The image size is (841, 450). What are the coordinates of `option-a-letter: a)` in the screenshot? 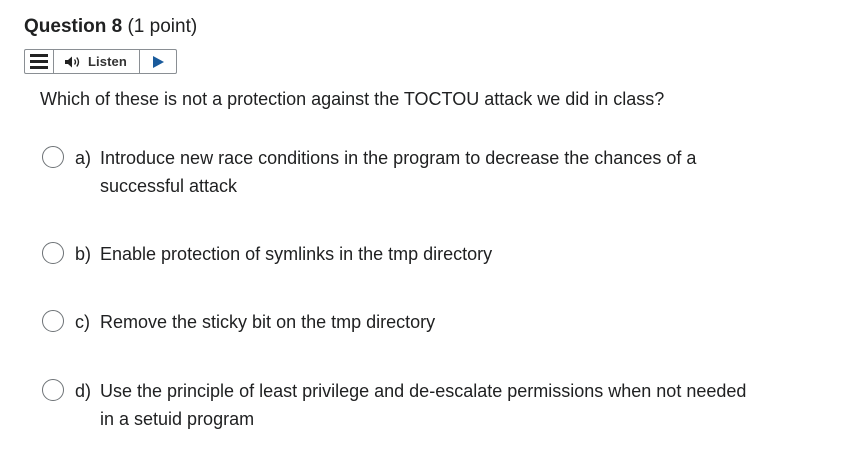 It's located at (83, 158).